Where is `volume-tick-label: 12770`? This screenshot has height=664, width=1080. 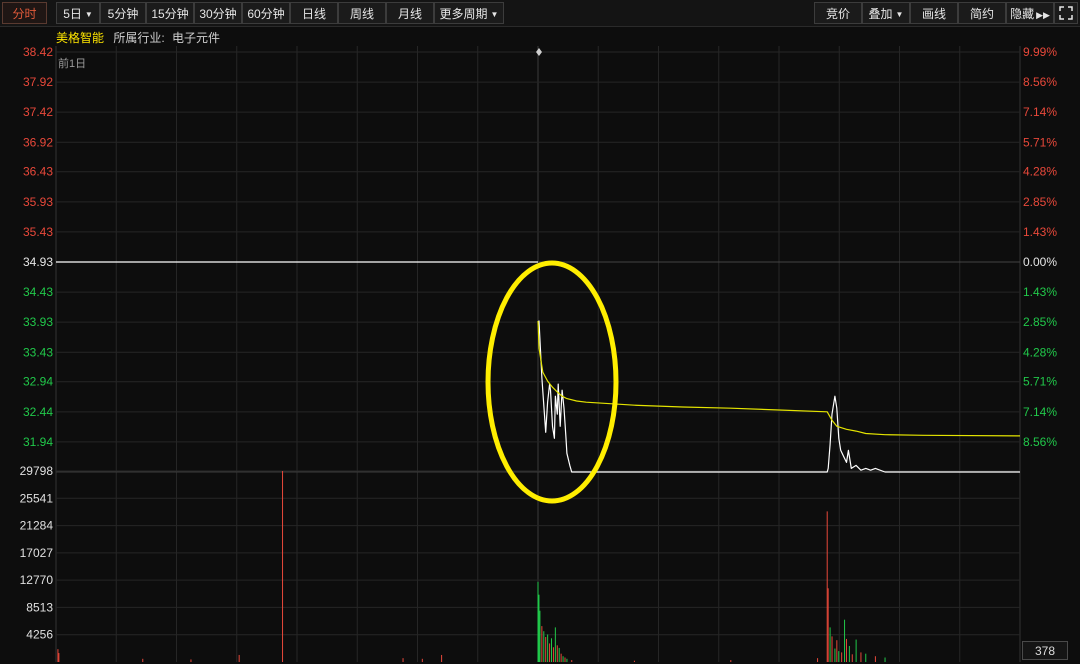
volume-tick-label: 12770 is located at coordinates (37, 580).